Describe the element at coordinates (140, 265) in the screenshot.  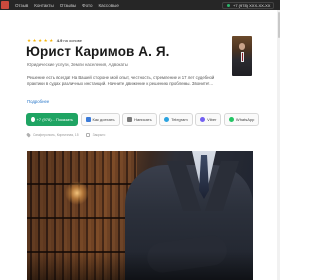
I see `photo-shadow` at that location.